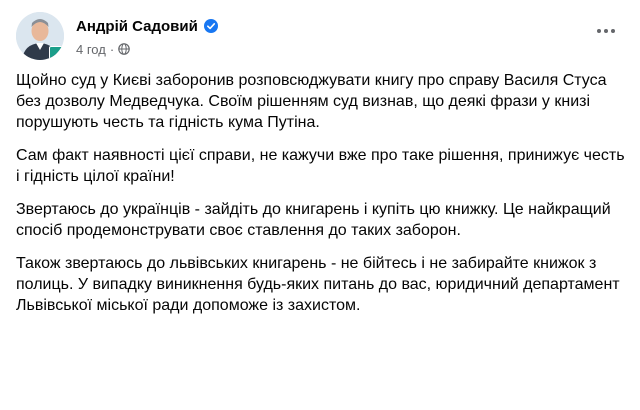 The width and height of the screenshot is (640, 410). Describe the element at coordinates (91, 49) in the screenshot. I see `post-timestamp: 4 год` at that location.